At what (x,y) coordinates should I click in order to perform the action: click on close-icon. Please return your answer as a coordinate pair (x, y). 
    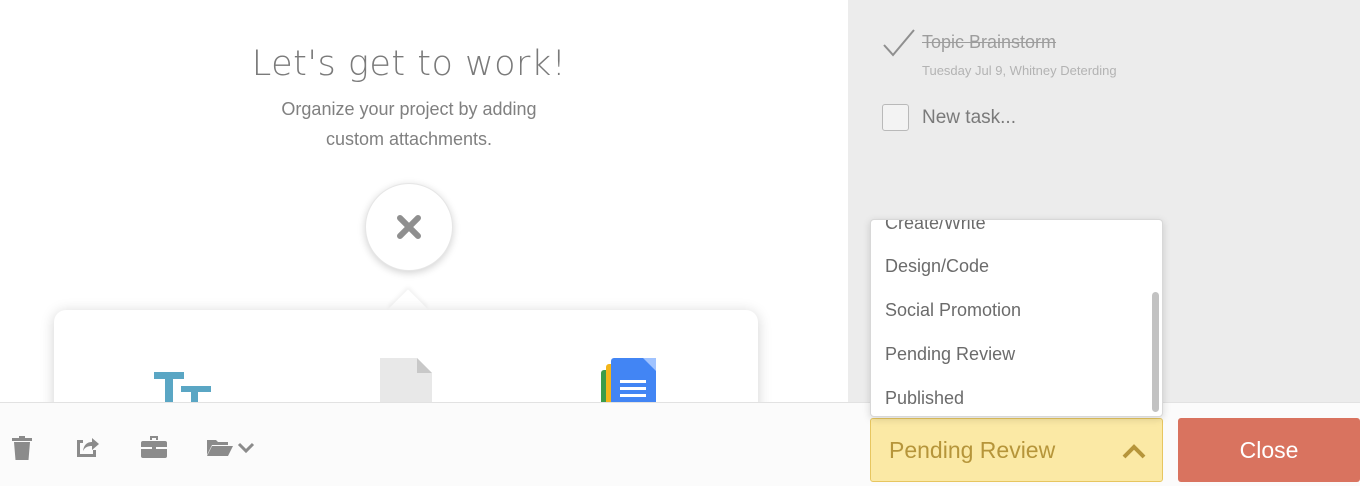
    Looking at the image, I should click on (409, 227).